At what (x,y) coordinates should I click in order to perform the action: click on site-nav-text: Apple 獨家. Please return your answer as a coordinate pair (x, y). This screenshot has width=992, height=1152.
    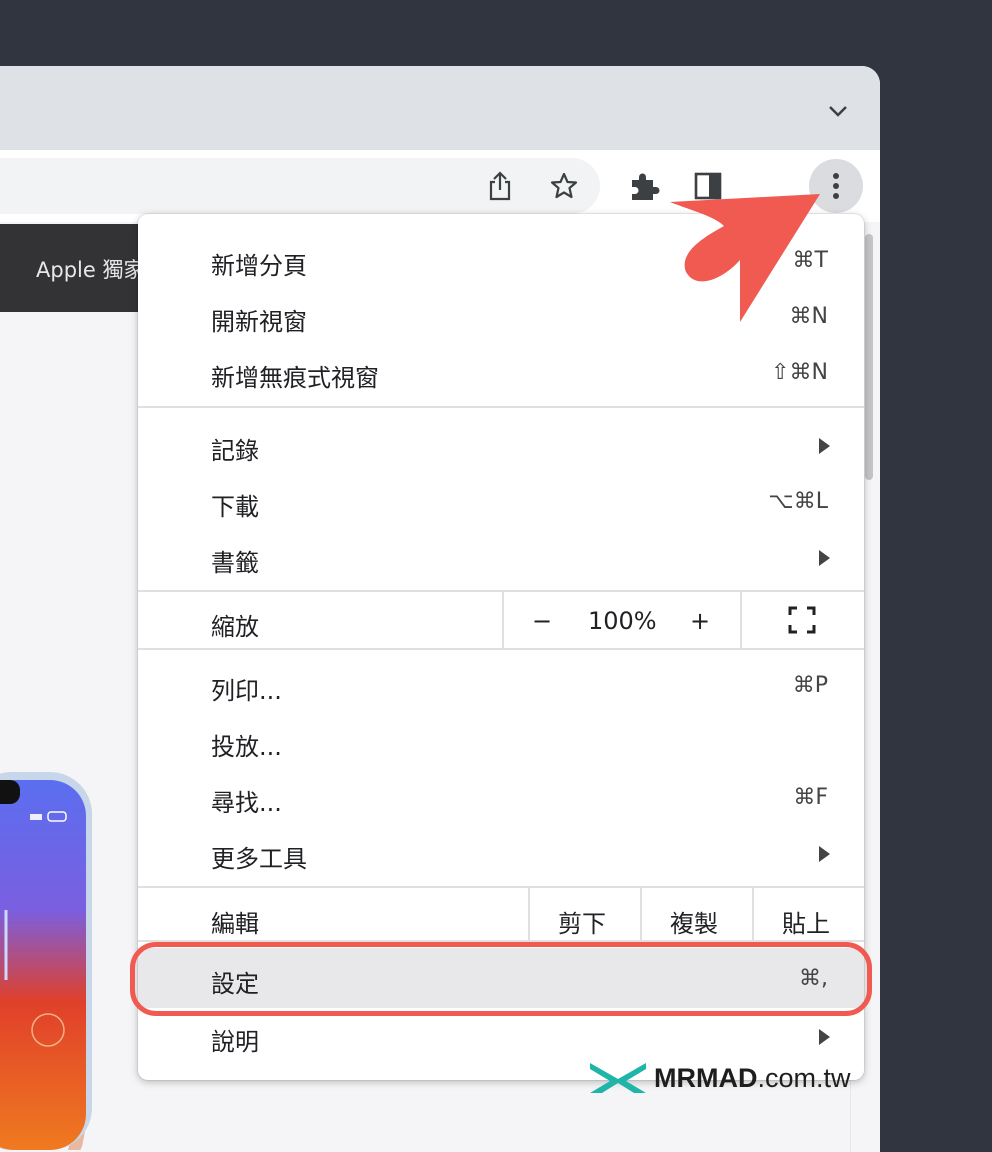
    Looking at the image, I should click on (90, 269).